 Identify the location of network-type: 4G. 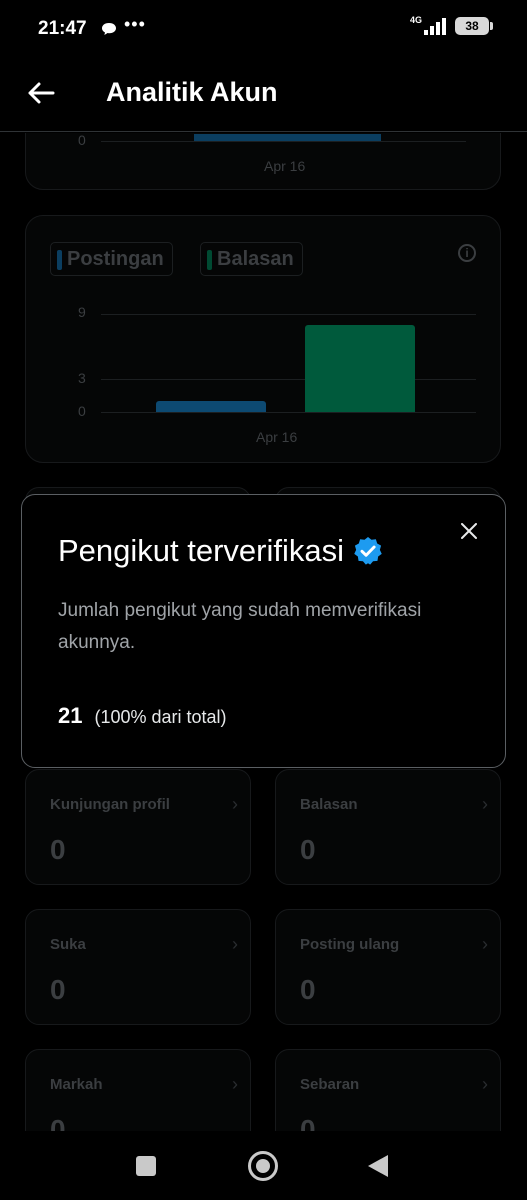
(415, 20).